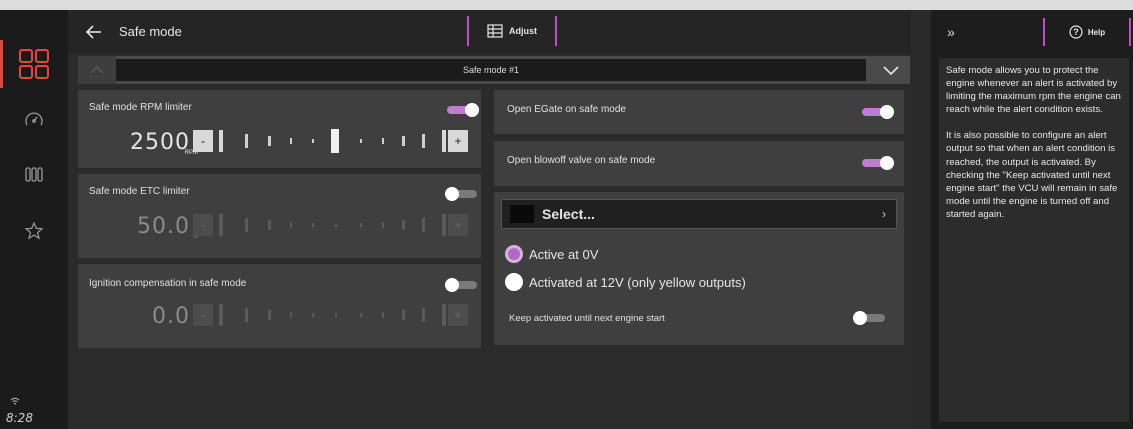 The image size is (1133, 429). I want to click on chevron-up-icon, so click(97, 70).